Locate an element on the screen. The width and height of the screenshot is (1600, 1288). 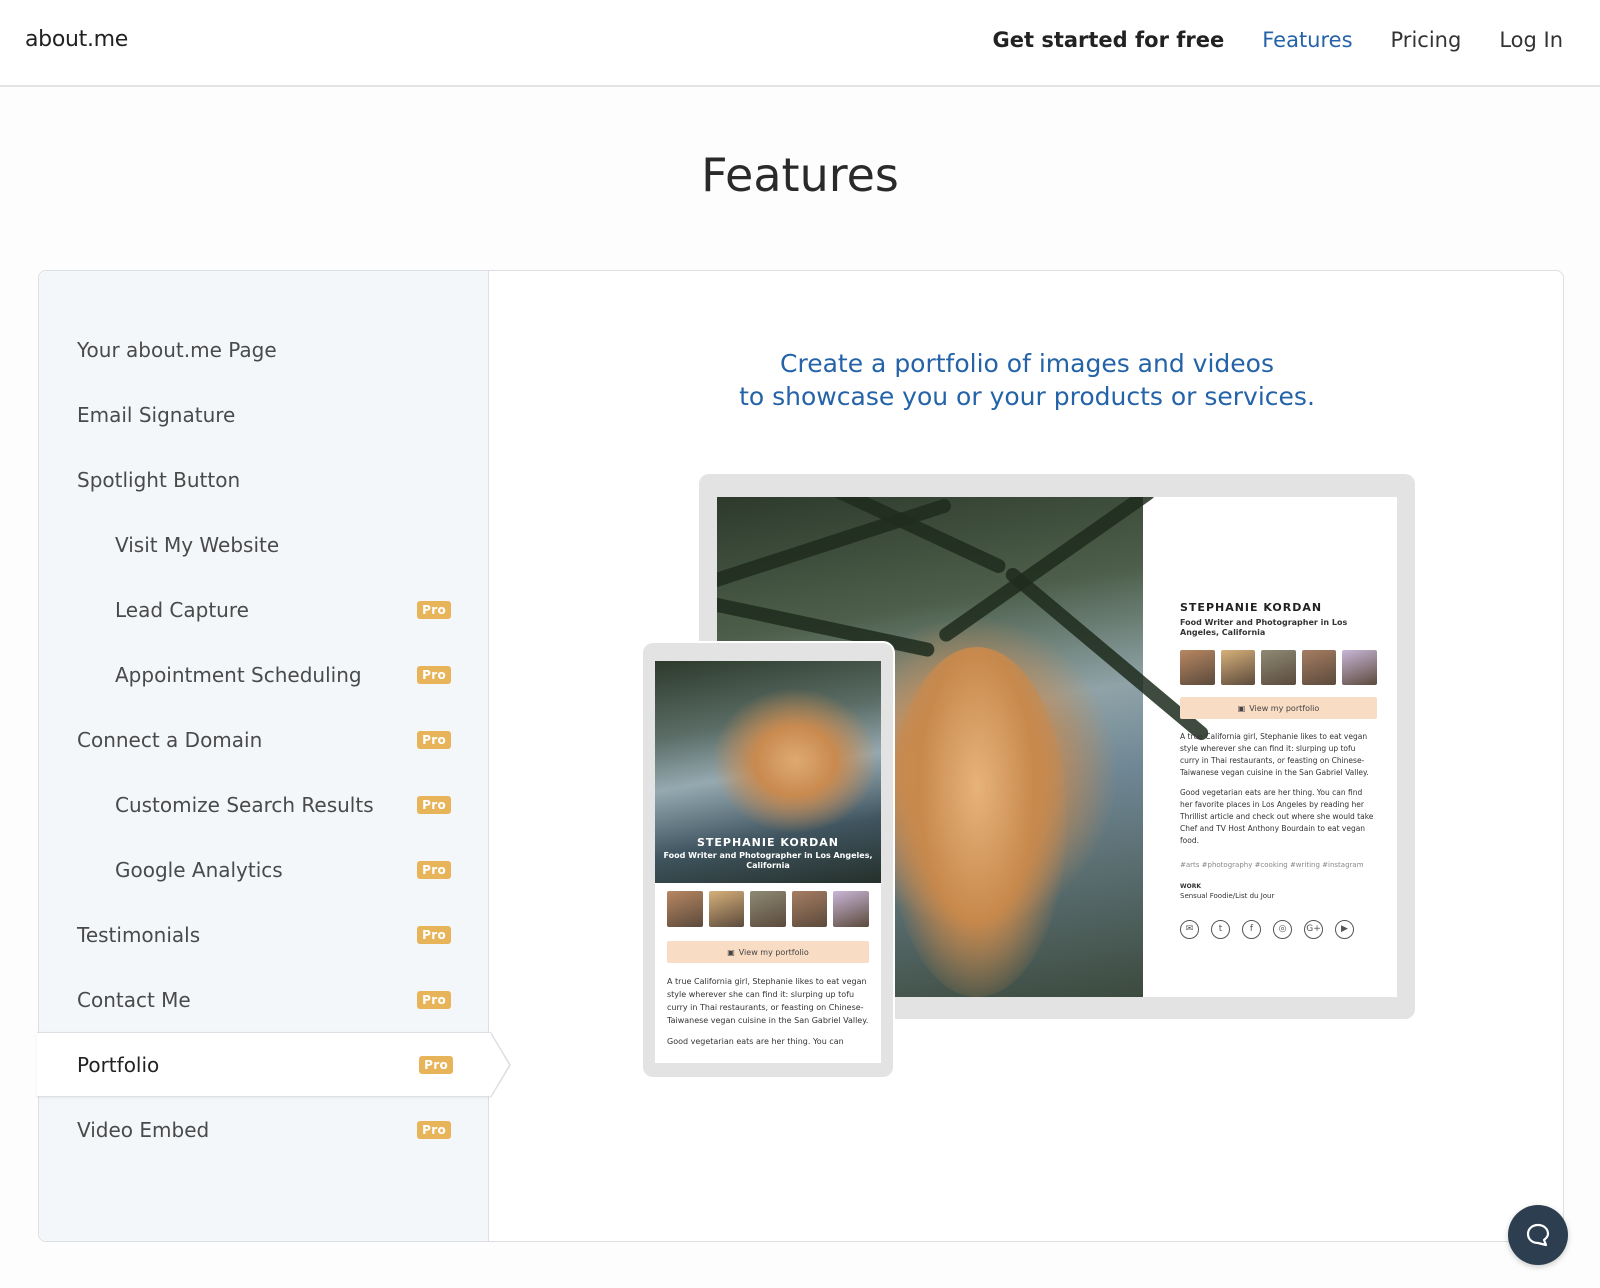
sidebar-item-label: Spotlight Button is located at coordinates (159, 479).